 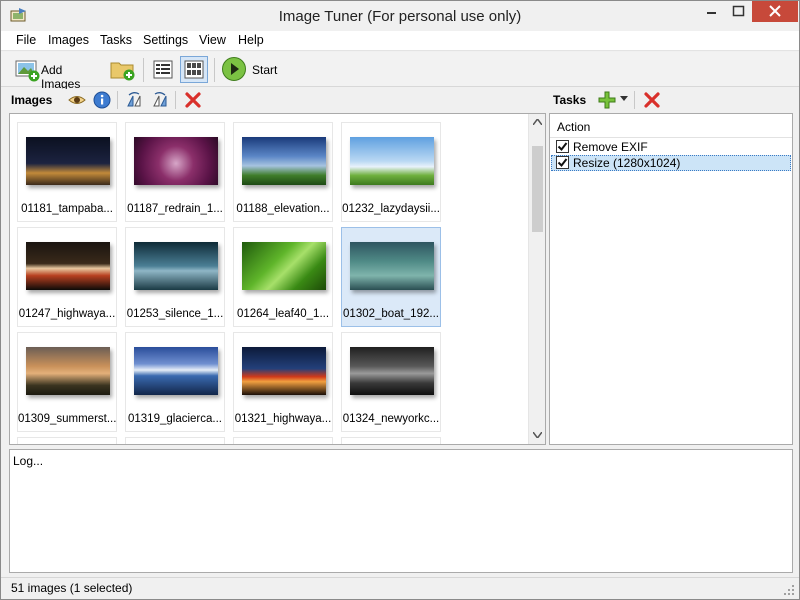 I want to click on title-bar: Image Tuner (For personal use only), so click(x=400, y=16).